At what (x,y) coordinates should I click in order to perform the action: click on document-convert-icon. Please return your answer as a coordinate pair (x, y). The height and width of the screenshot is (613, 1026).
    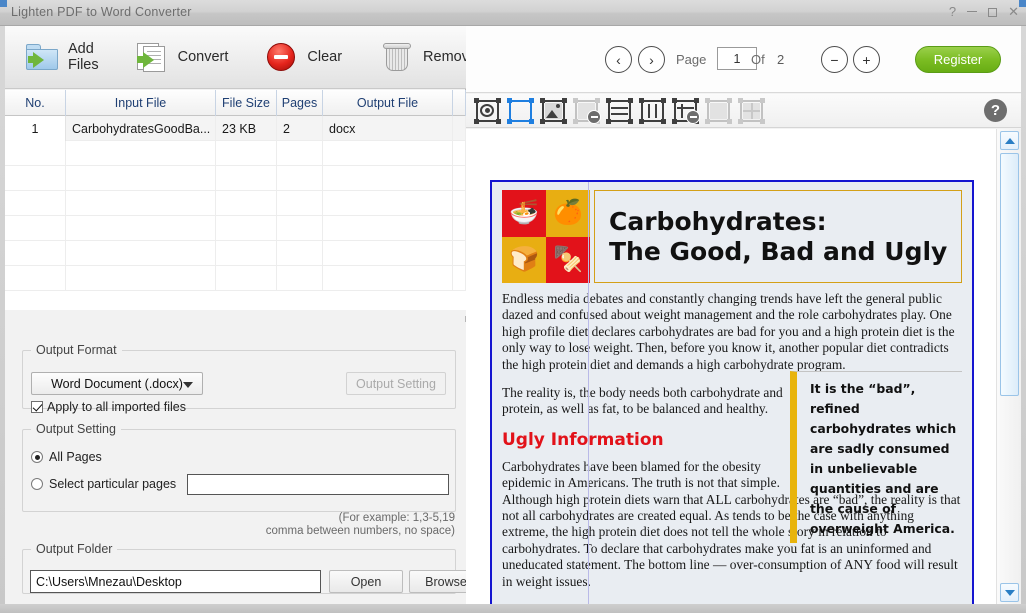
    Looking at the image, I should click on (152, 57).